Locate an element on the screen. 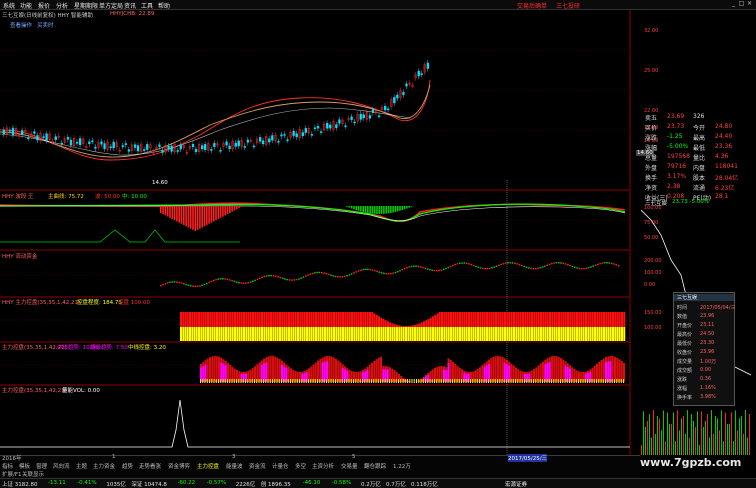 The height and width of the screenshot is (488, 756). menu-item-deadline: 星期期限 is located at coordinates (86, 5).